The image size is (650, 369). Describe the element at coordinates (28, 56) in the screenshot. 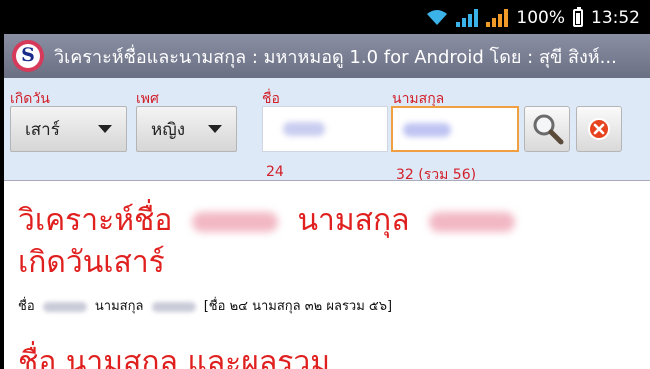

I see `app-logo-icon: S` at that location.